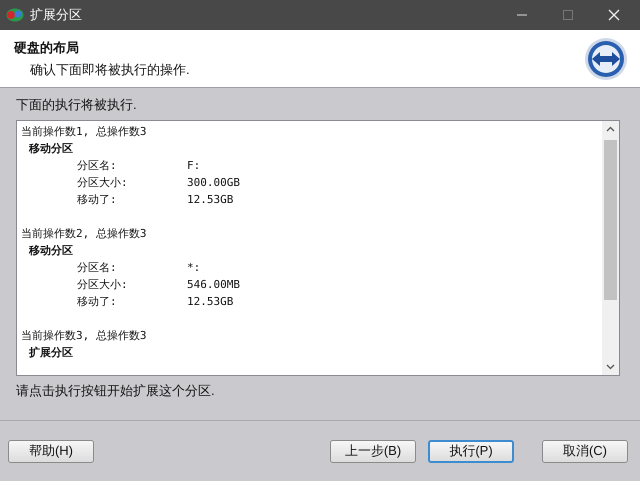  I want to click on scrollbar, so click(610, 248).